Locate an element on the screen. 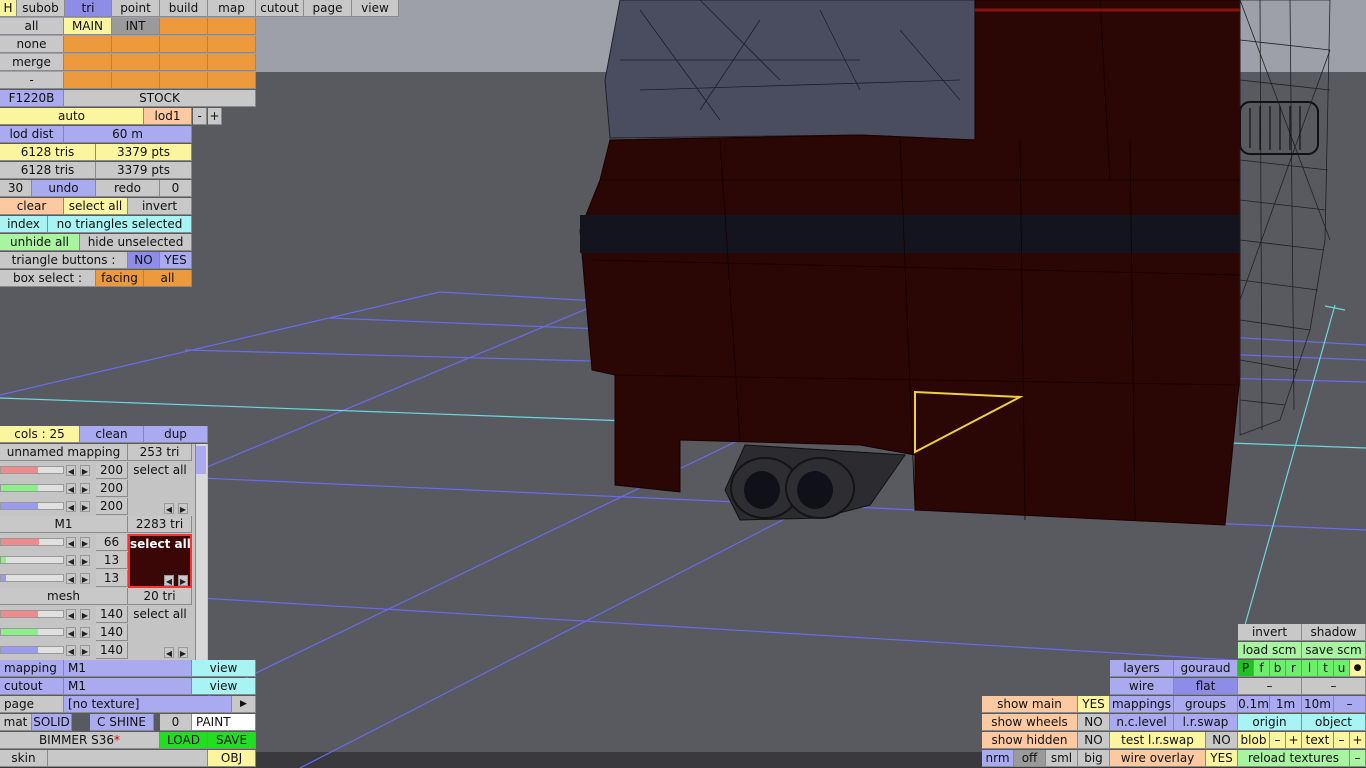 This screenshot has width=1366, height=768. minus-button: - is located at coordinates (32, 80).